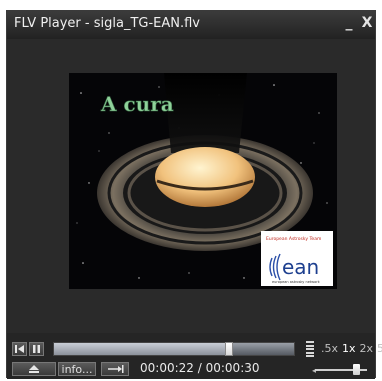  I want to click on logo-main-text: ean, so click(300, 267).